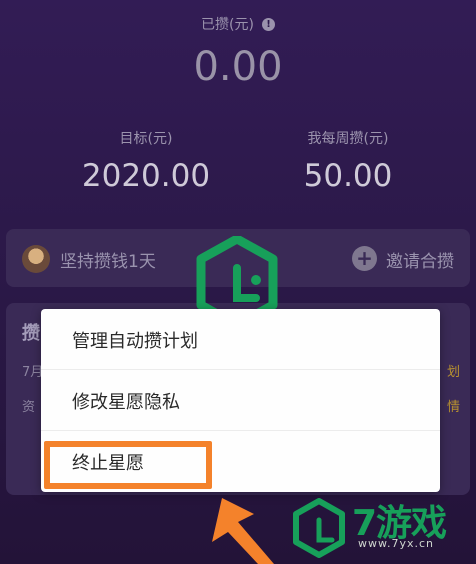 The height and width of the screenshot is (564, 476). I want to click on weekly-stat: 我每周攒(元) 50.00, so click(348, 161).